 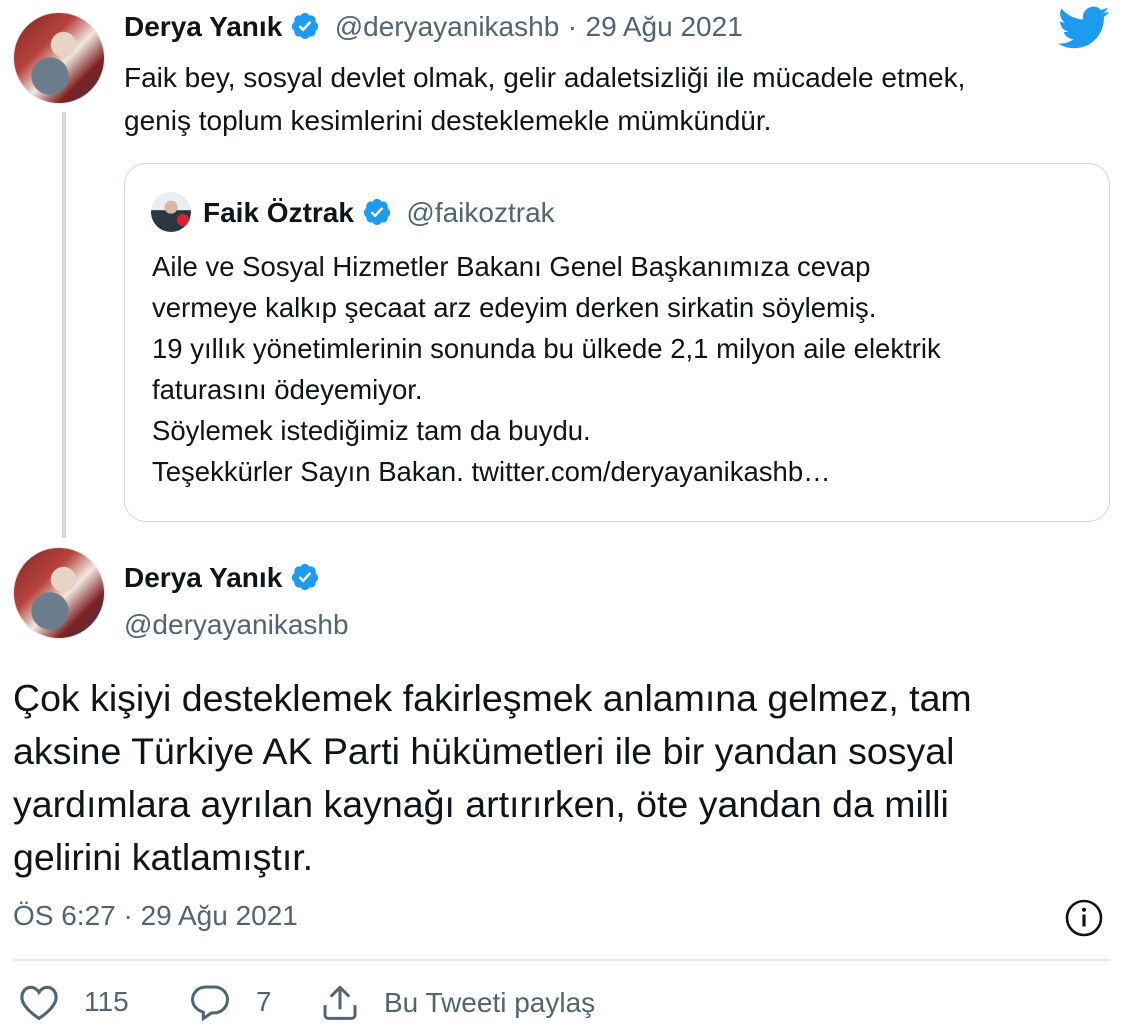 What do you see at coordinates (278, 212) in the screenshot?
I see `quoted-author-name: Faik Öztrak` at bounding box center [278, 212].